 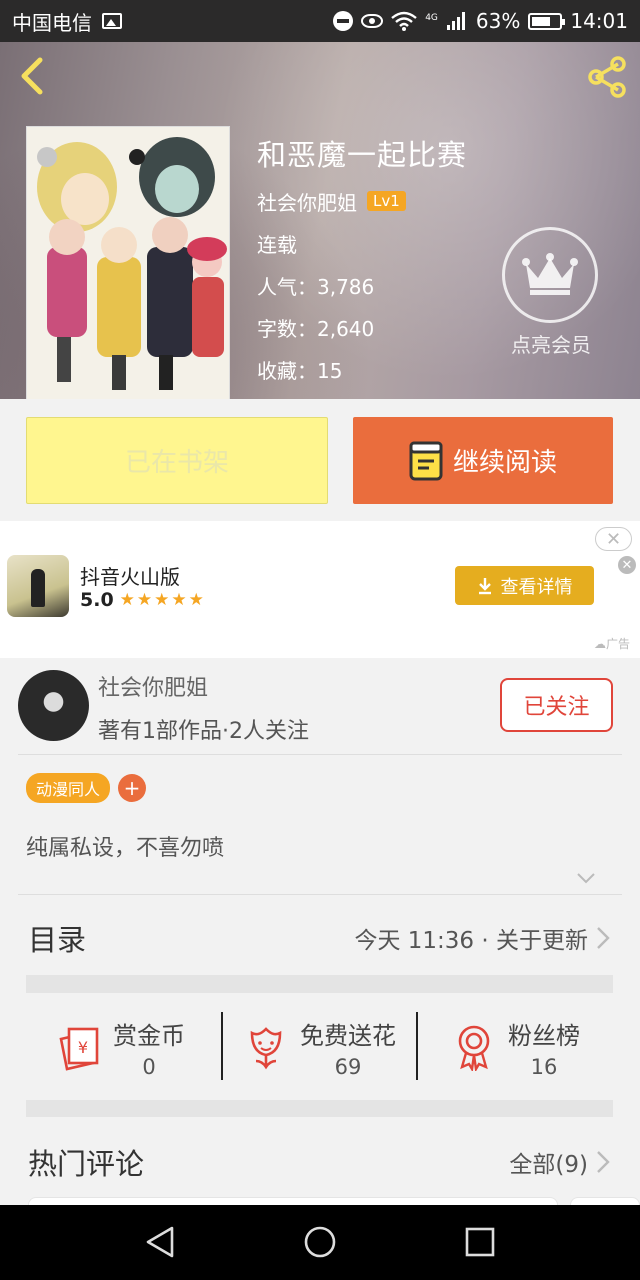 I want to click on stats-row: ¥ 赏金币 0 免费送花 69 粉丝榜 16, so click(x=320, y=1047).